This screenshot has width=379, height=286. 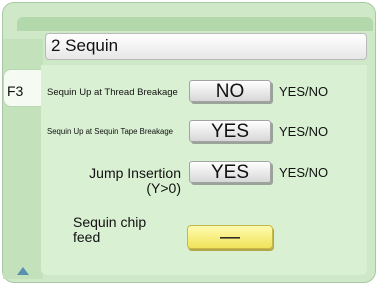 I want to click on setting-label-sequin-chip-feed: Sequin chip feed, so click(x=110, y=229).